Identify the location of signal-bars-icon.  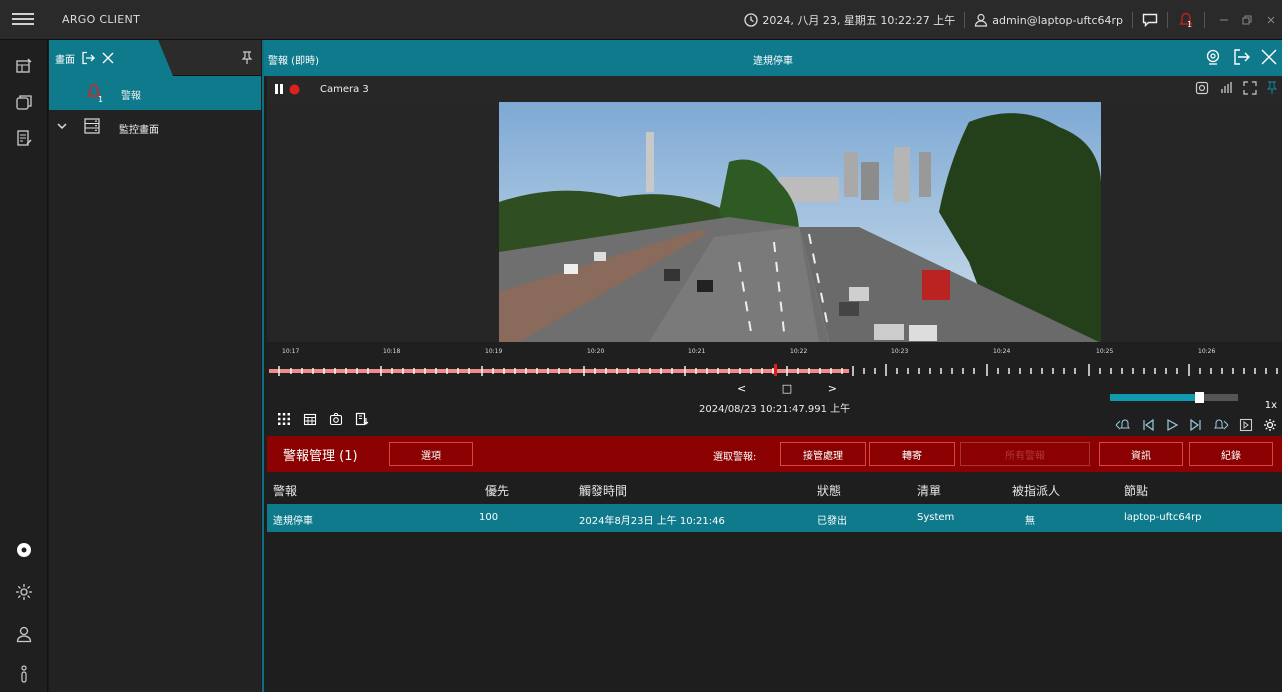
(1226, 88).